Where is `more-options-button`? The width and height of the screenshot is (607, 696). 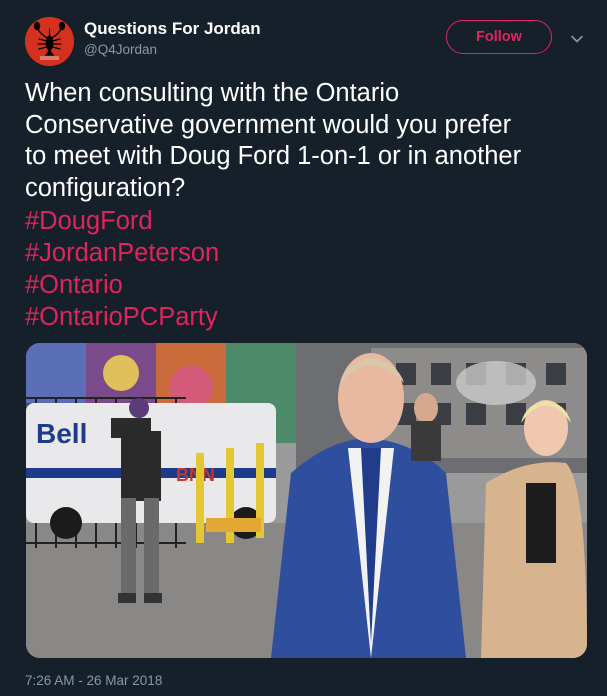
more-options-button is located at coordinates (577, 39).